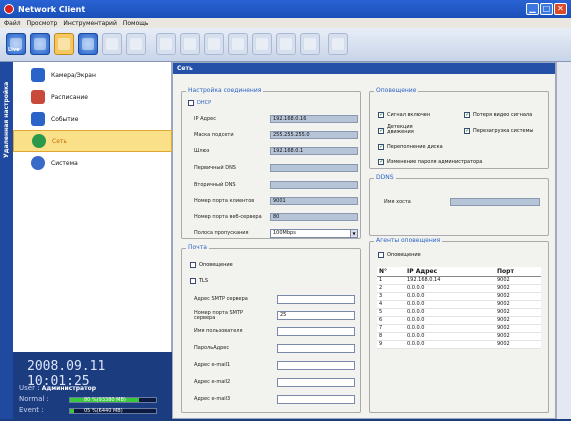 The image size is (571, 421). What do you see at coordinates (89, 23) in the screenshot?
I see `menu-tools: Инструментарий` at bounding box center [89, 23].